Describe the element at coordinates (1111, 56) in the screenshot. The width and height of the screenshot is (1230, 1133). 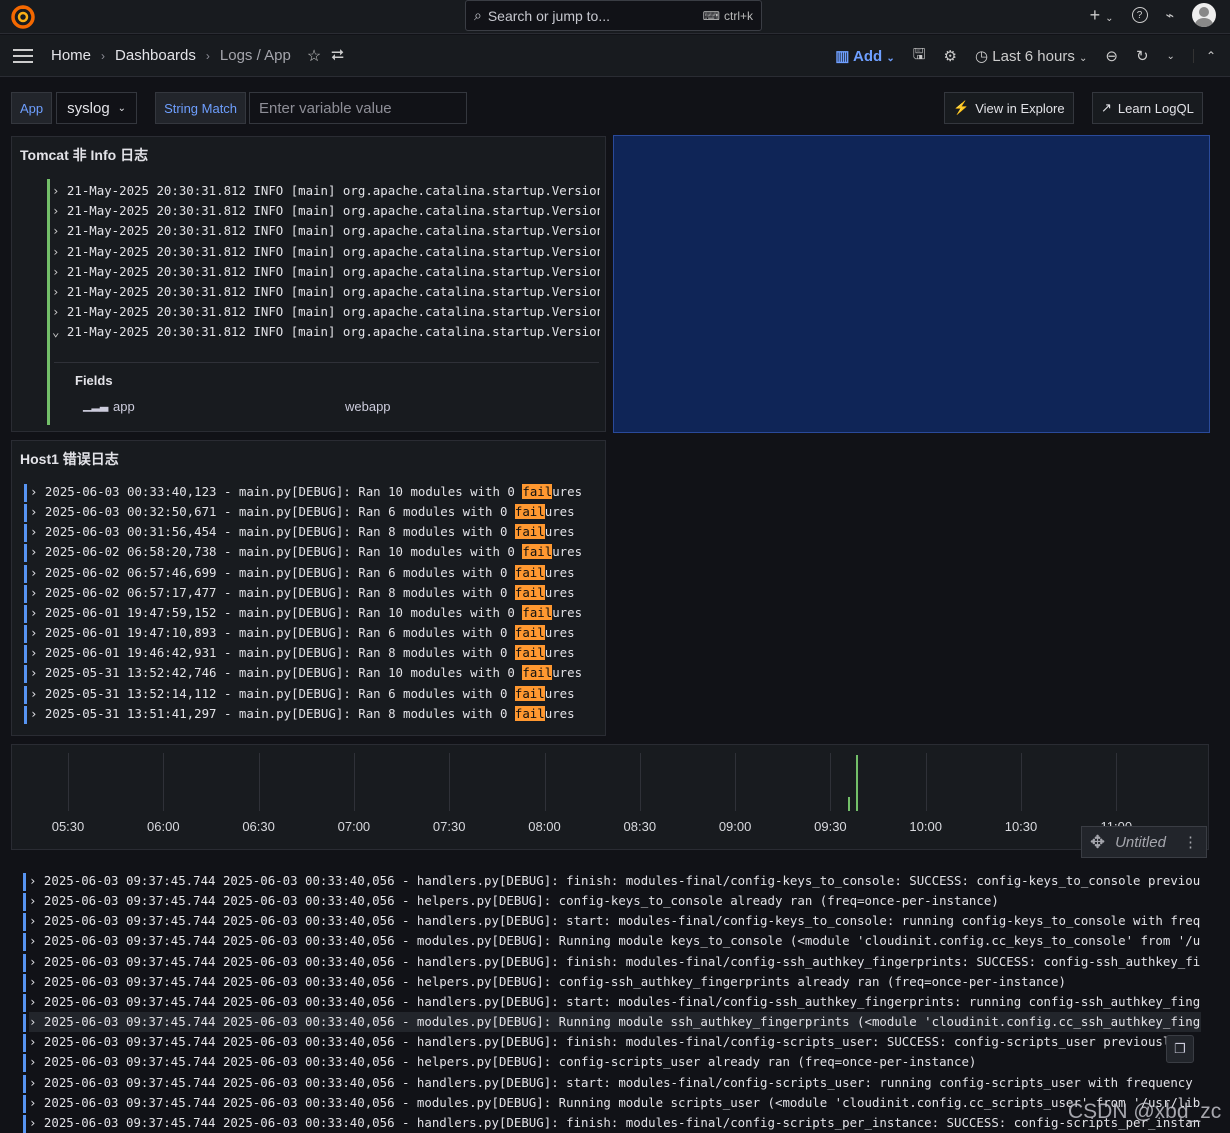
I see `zoom-out-icon: ⊖` at that location.